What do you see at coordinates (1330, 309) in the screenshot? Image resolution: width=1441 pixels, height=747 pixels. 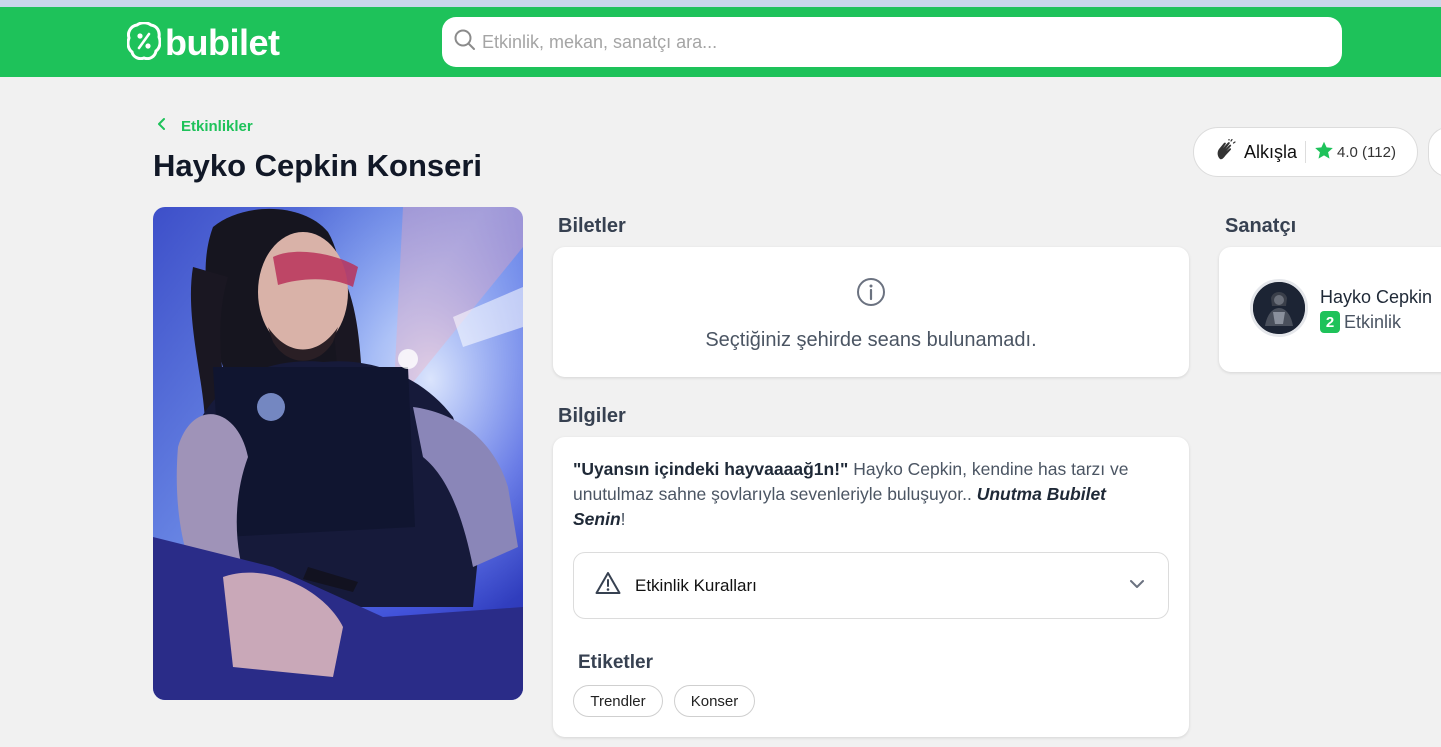 I see `artist-card: Hayko Cepkin 2 Etkinlik` at bounding box center [1330, 309].